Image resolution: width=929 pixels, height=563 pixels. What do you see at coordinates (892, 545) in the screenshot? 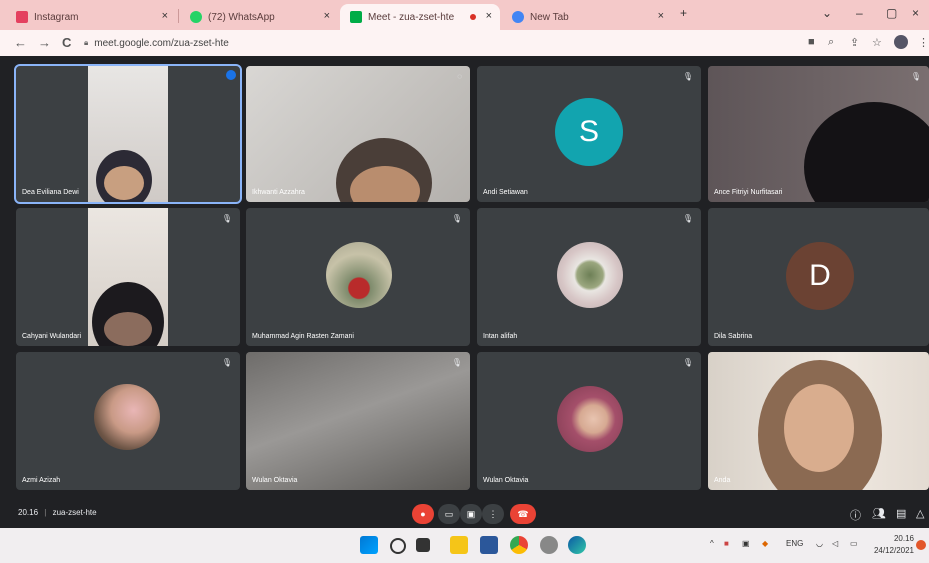
I see `system-clock: 20.16 24/12/2021` at bounding box center [892, 545].